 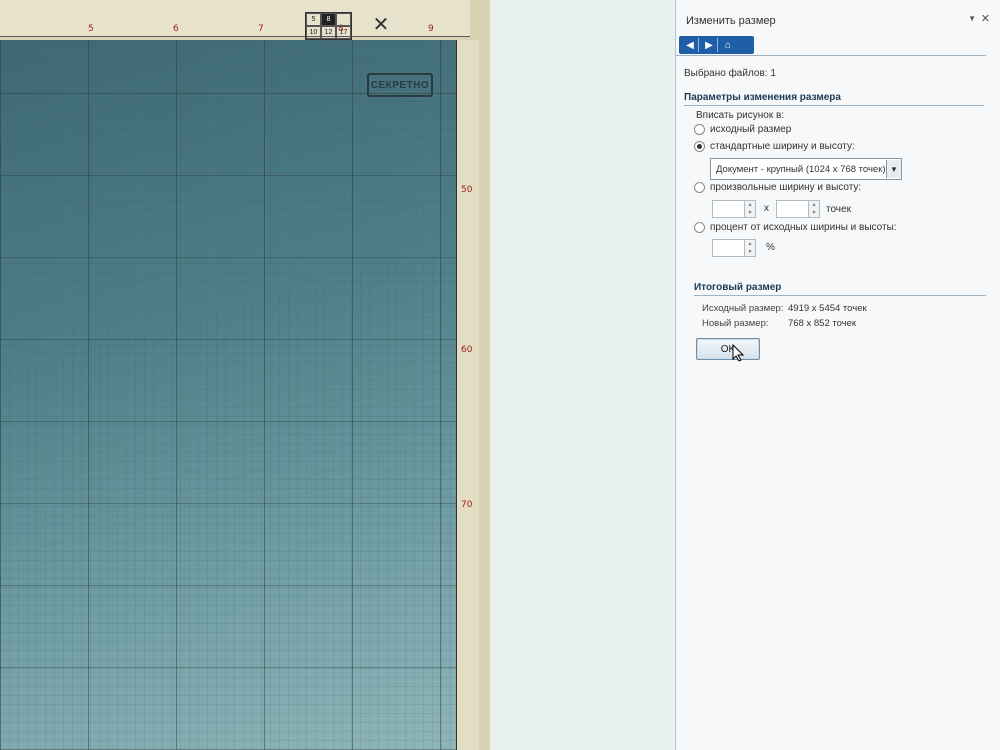 I want to click on back-icon: ◀, so click(x=690, y=45).